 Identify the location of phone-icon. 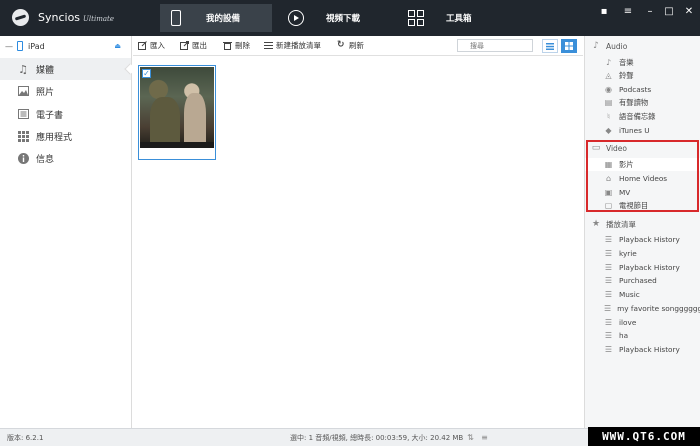
(176, 18).